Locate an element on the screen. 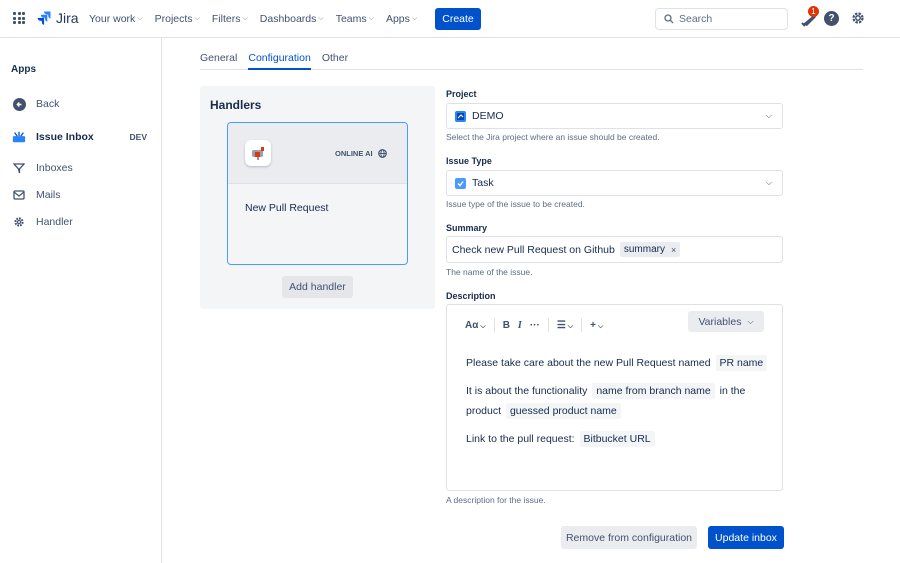 The image size is (900, 563). back-arrow-icon is located at coordinates (19, 104).